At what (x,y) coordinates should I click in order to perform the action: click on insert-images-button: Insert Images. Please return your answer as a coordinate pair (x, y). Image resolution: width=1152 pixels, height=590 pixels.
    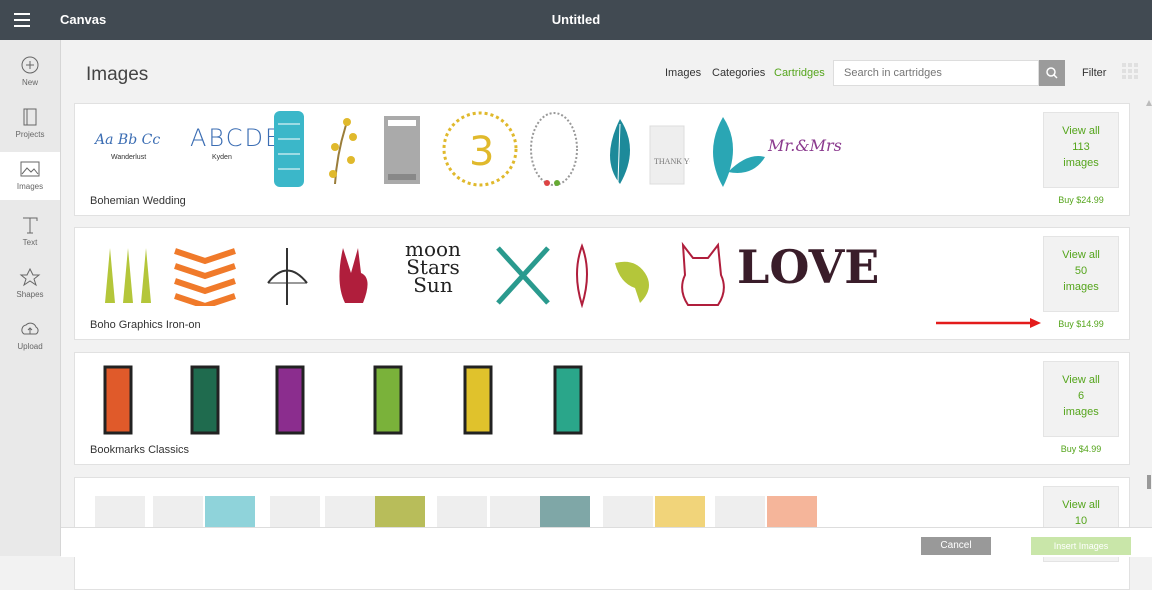
    Looking at the image, I should click on (1081, 546).